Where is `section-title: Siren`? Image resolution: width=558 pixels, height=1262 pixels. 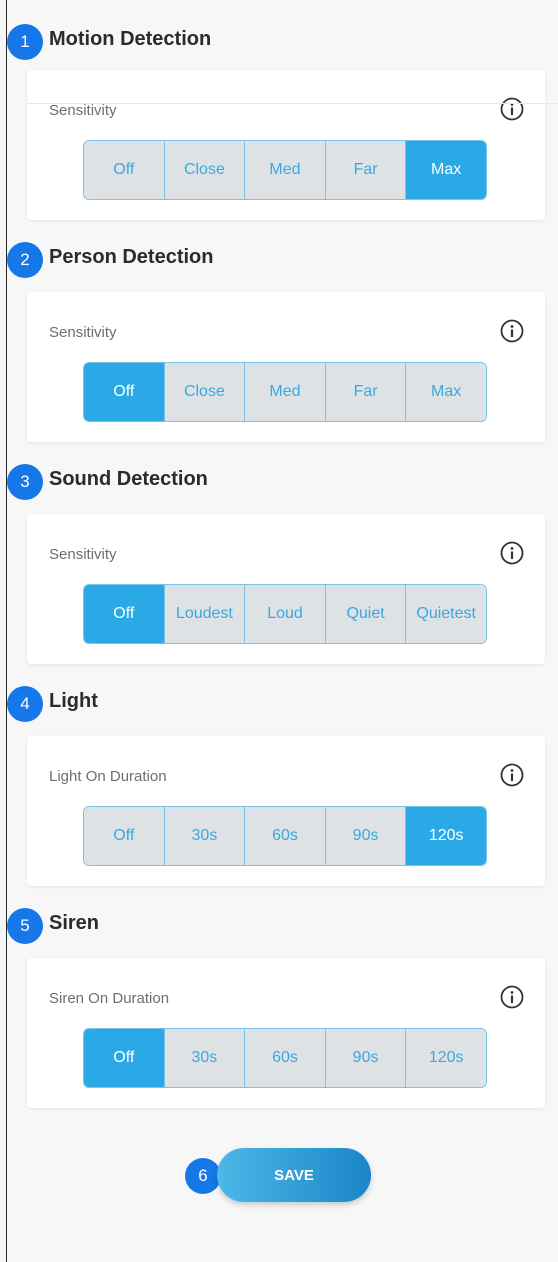
section-title: Siren is located at coordinates (74, 923).